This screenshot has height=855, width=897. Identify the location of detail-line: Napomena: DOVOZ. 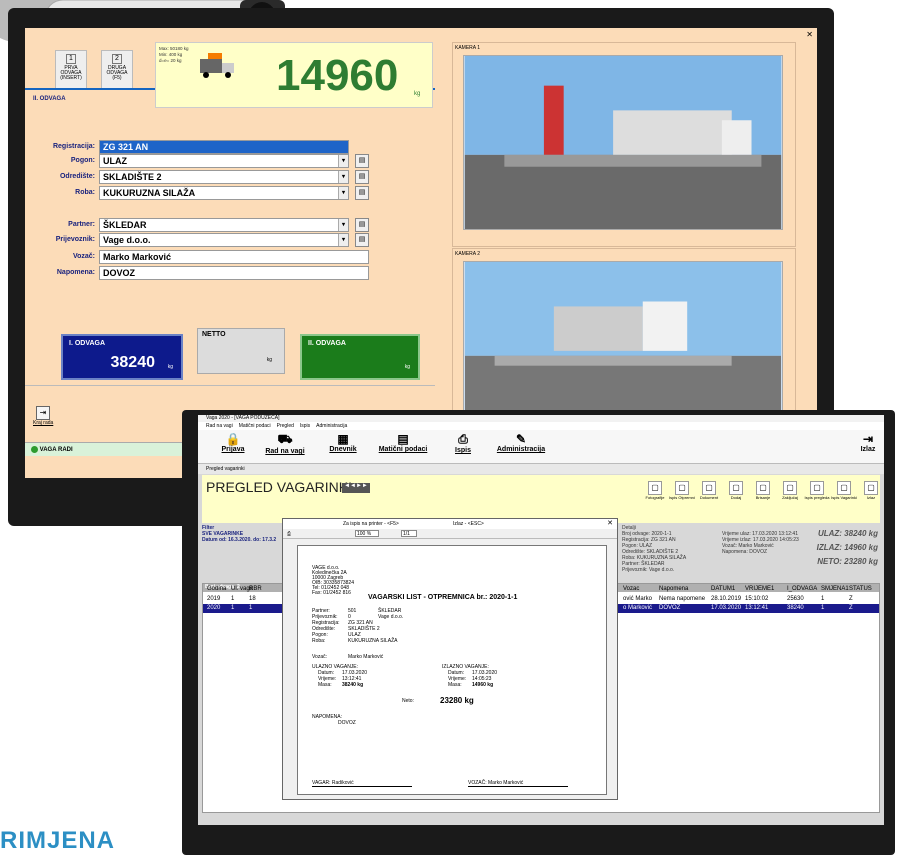
(745, 552).